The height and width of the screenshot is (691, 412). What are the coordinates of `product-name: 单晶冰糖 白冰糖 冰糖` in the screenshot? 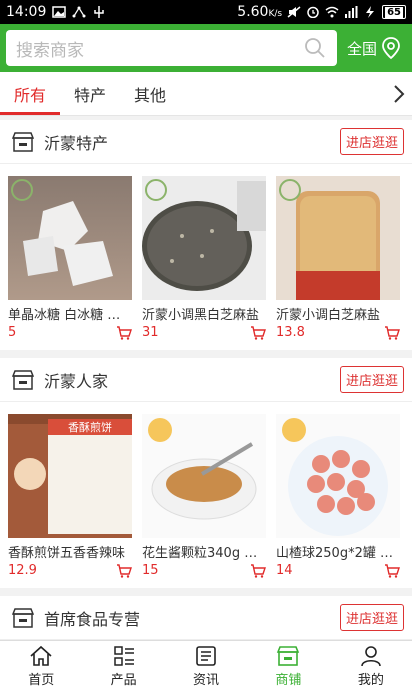 It's located at (70, 315).